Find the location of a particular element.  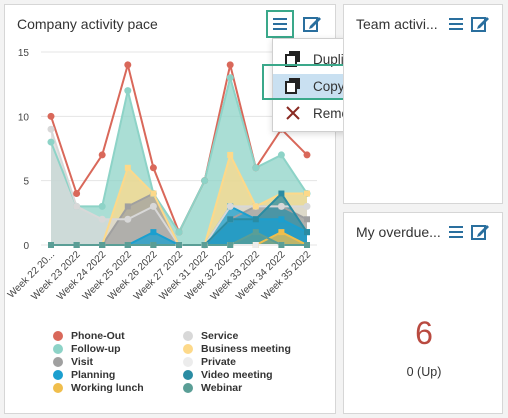

legend-item: Webinar is located at coordinates (212, 388).